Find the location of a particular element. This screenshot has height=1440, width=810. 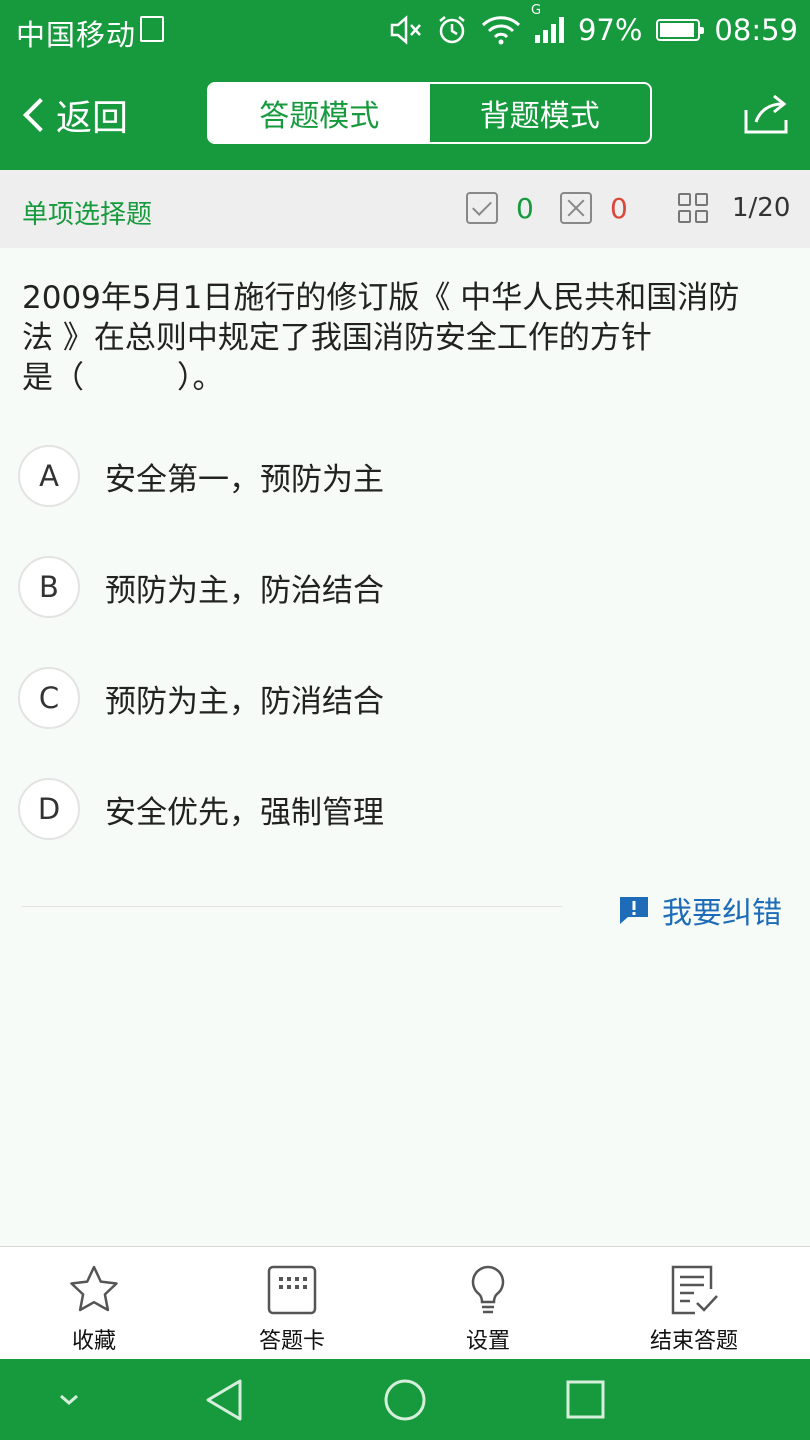

divider is located at coordinates (292, 906).